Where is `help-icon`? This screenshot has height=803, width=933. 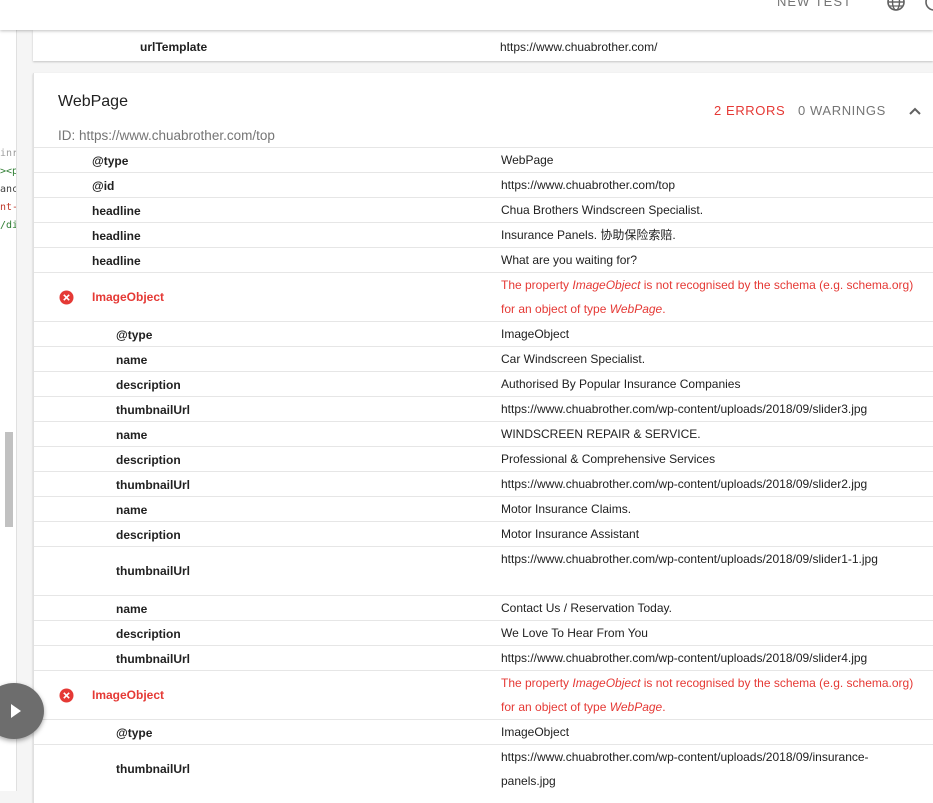
help-icon is located at coordinates (928, 6).